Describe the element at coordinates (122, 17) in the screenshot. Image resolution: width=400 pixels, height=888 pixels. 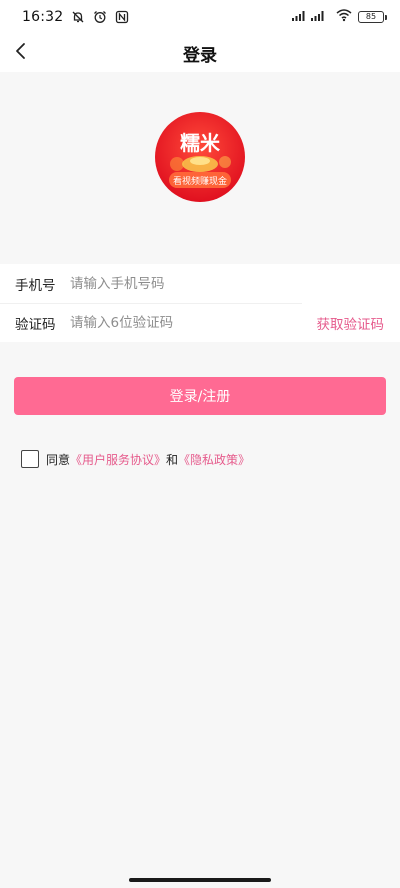
I see `nfc-icon` at that location.